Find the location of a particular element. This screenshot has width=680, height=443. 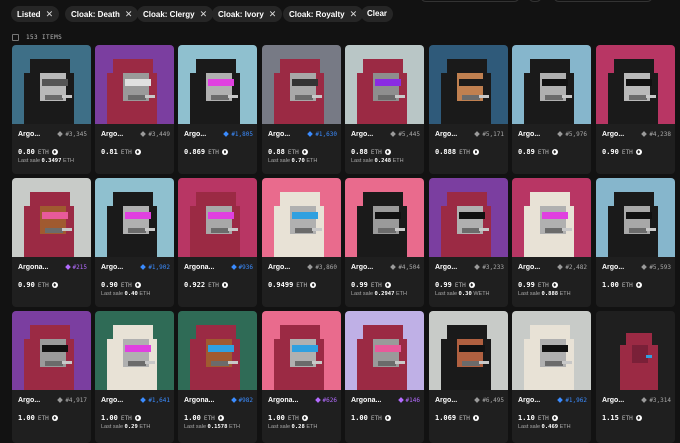

filter-chip: Cloak: Death ✕ is located at coordinates (102, 14).